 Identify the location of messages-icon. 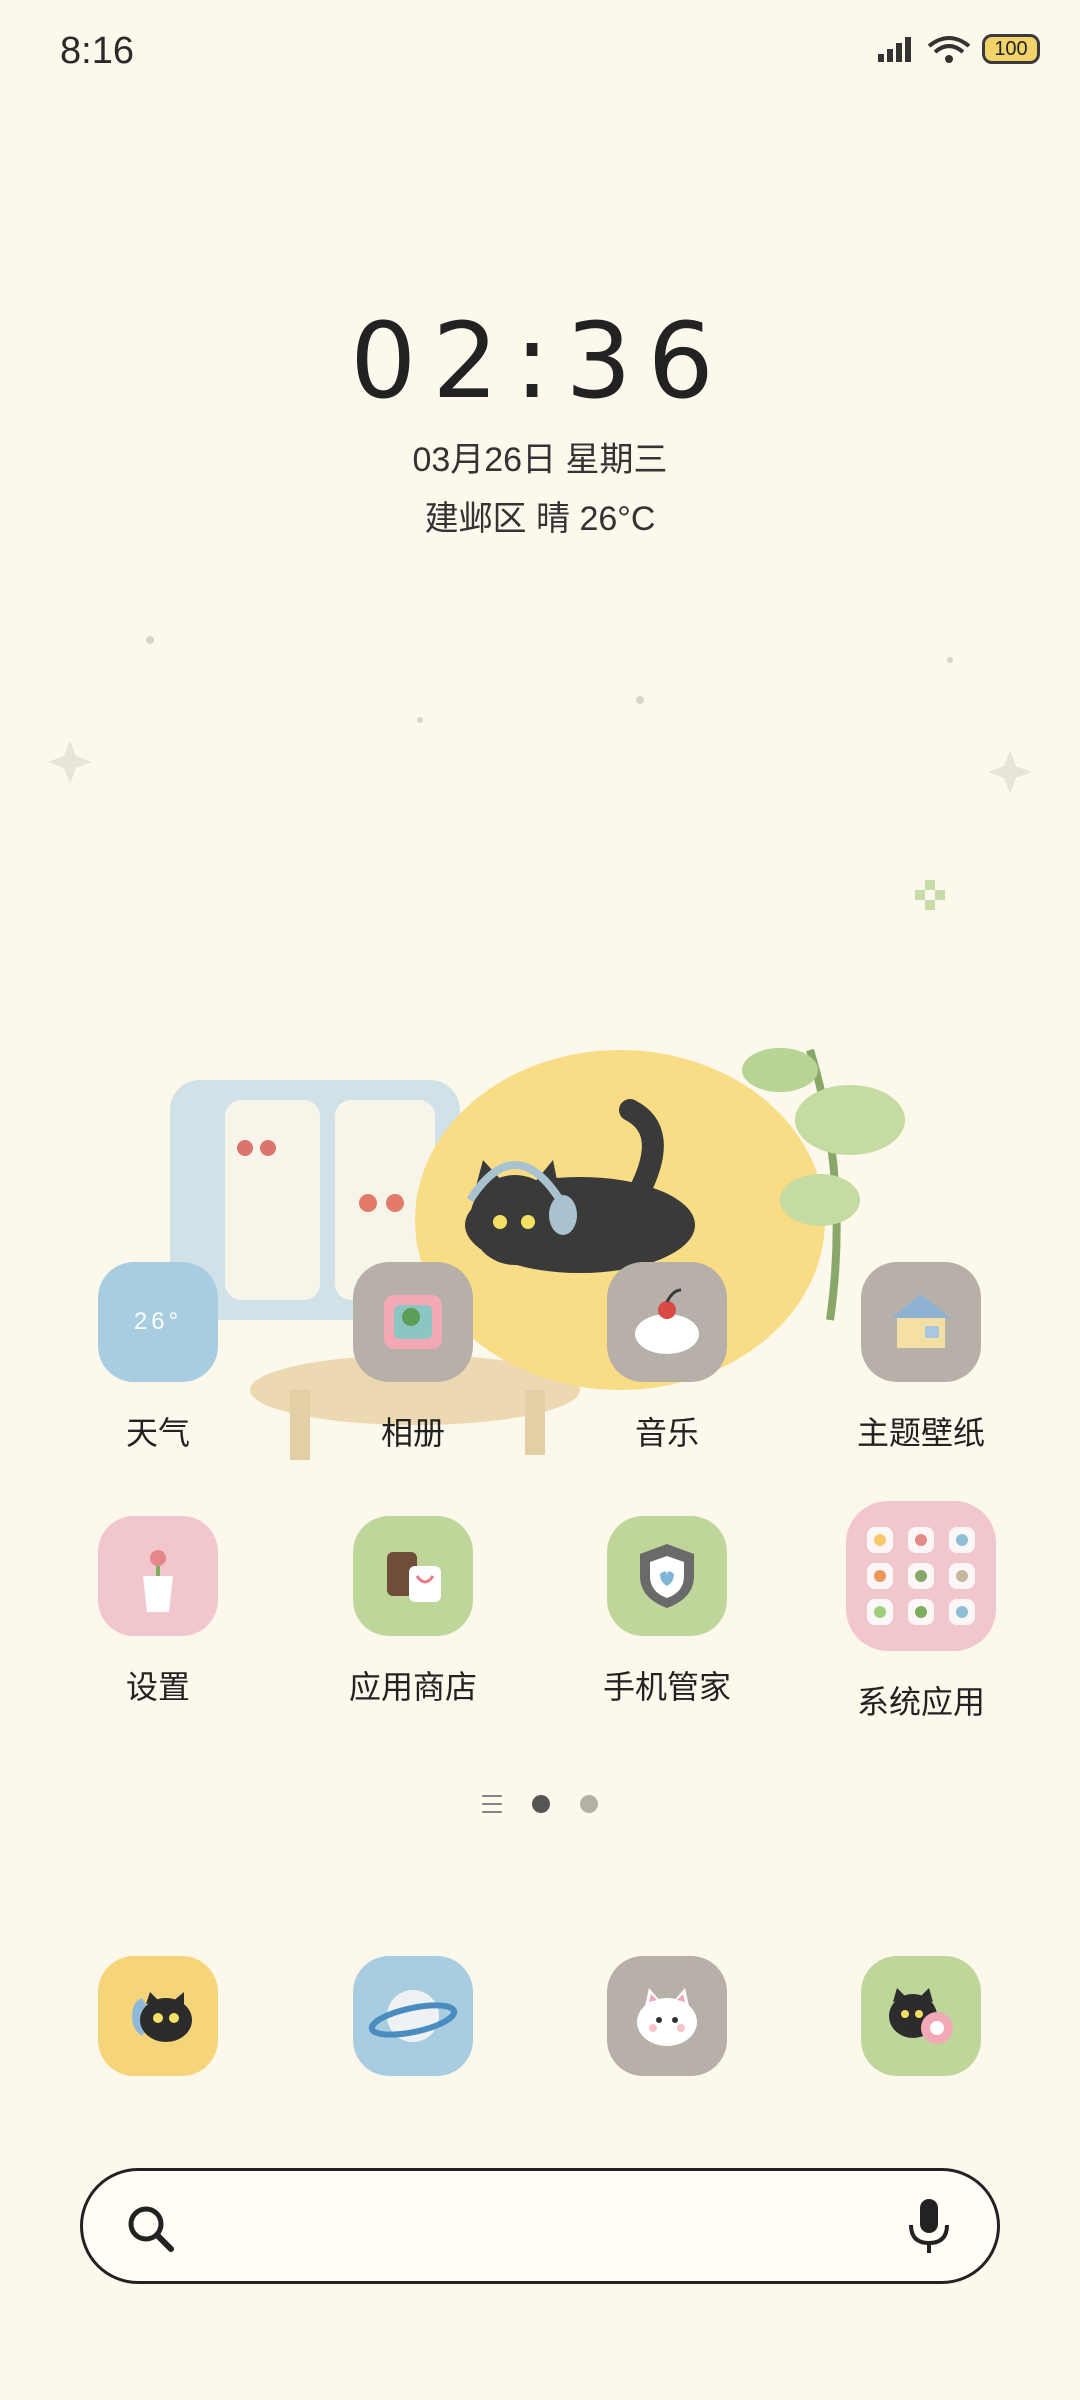
(667, 2016).